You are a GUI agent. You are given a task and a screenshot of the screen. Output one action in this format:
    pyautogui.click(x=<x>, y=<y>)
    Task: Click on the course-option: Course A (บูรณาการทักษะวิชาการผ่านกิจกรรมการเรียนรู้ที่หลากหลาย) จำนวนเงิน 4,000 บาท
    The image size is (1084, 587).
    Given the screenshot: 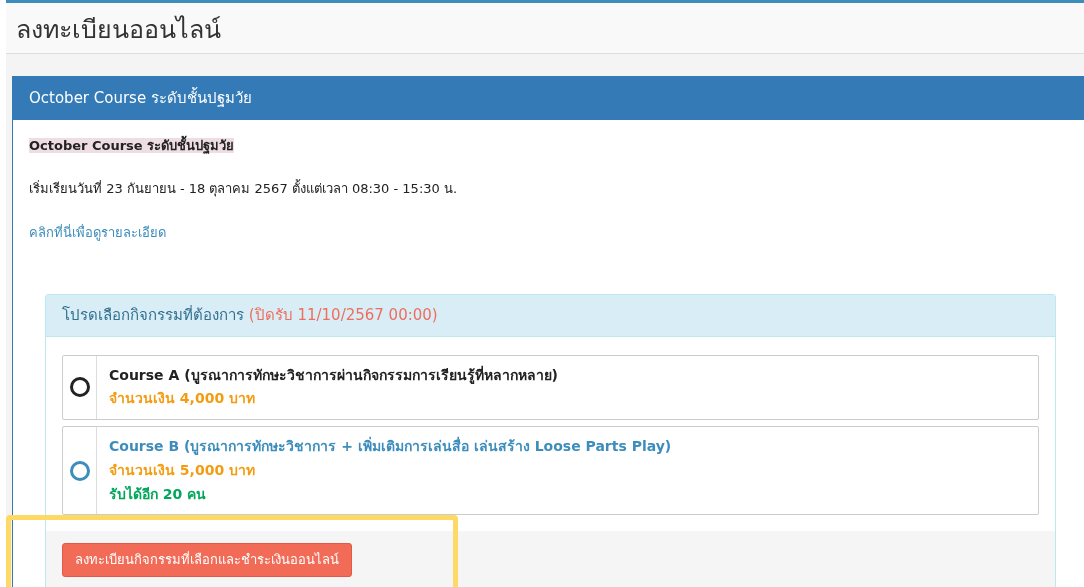 What is the action you would take?
    pyautogui.click(x=550, y=387)
    